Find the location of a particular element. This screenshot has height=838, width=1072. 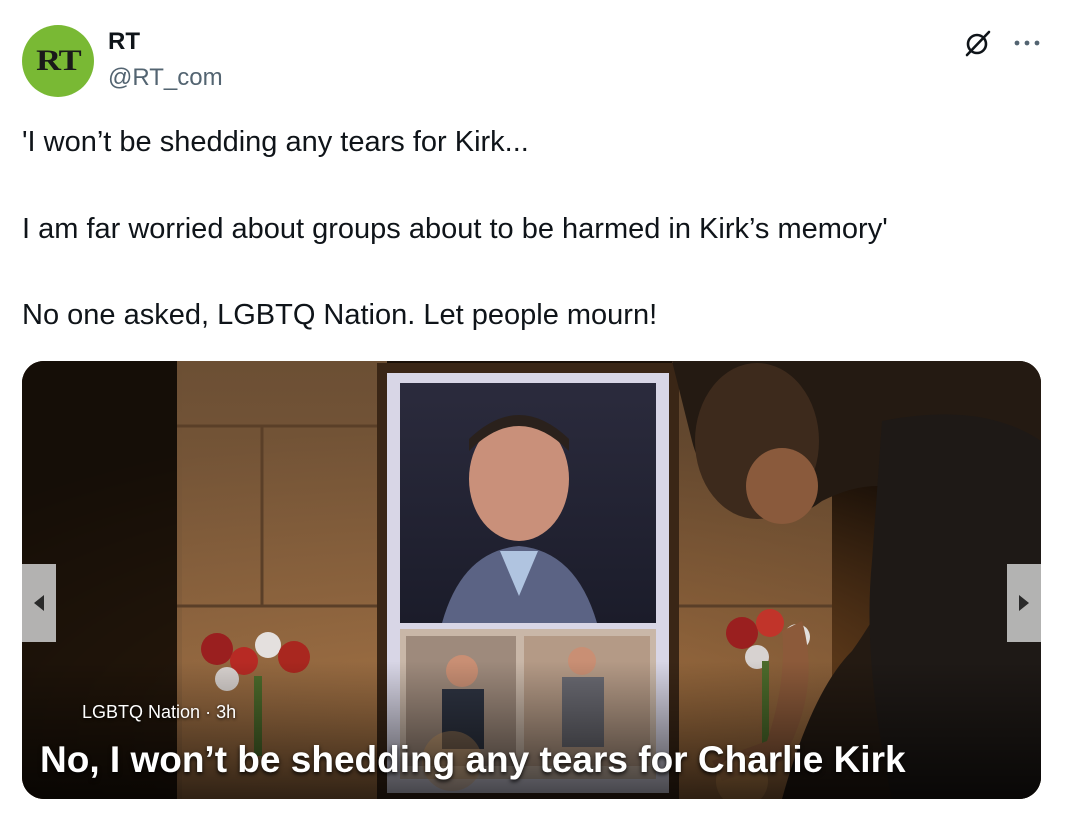

more-icon is located at coordinates (1027, 43).